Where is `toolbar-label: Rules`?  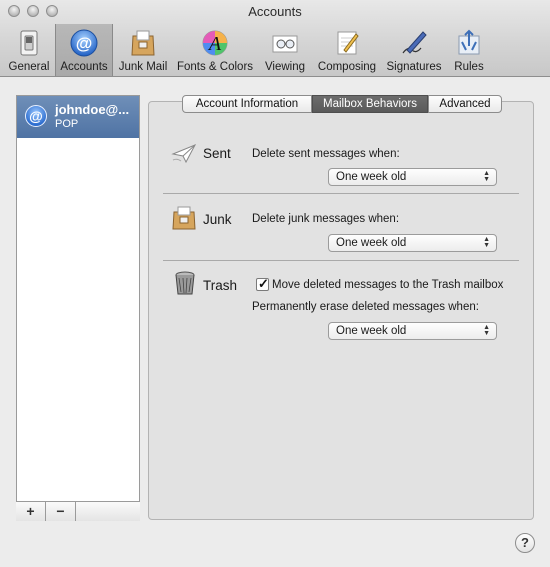 toolbar-label: Rules is located at coordinates (469, 67).